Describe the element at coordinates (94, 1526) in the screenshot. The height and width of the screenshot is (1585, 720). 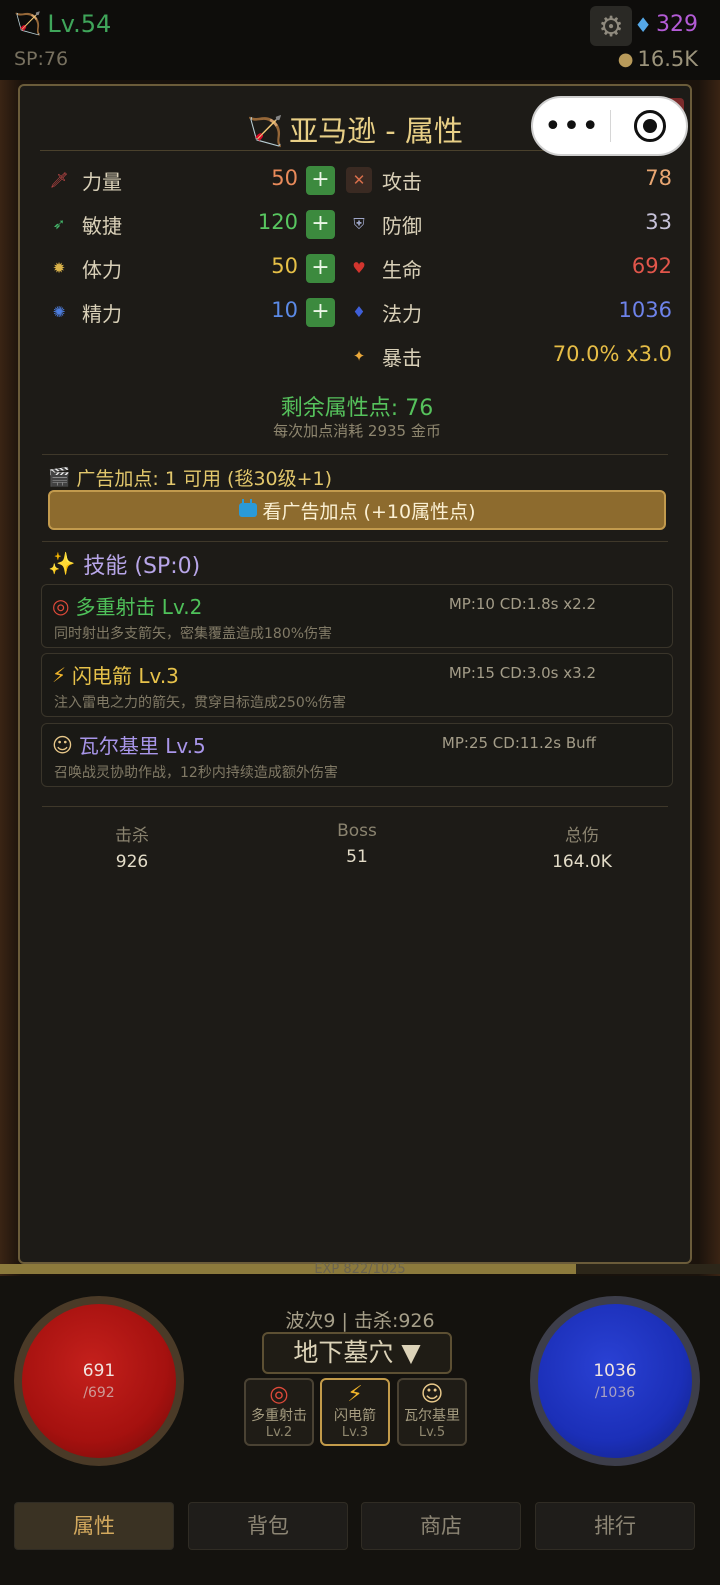
I see `tab-attributes: 属性` at that location.